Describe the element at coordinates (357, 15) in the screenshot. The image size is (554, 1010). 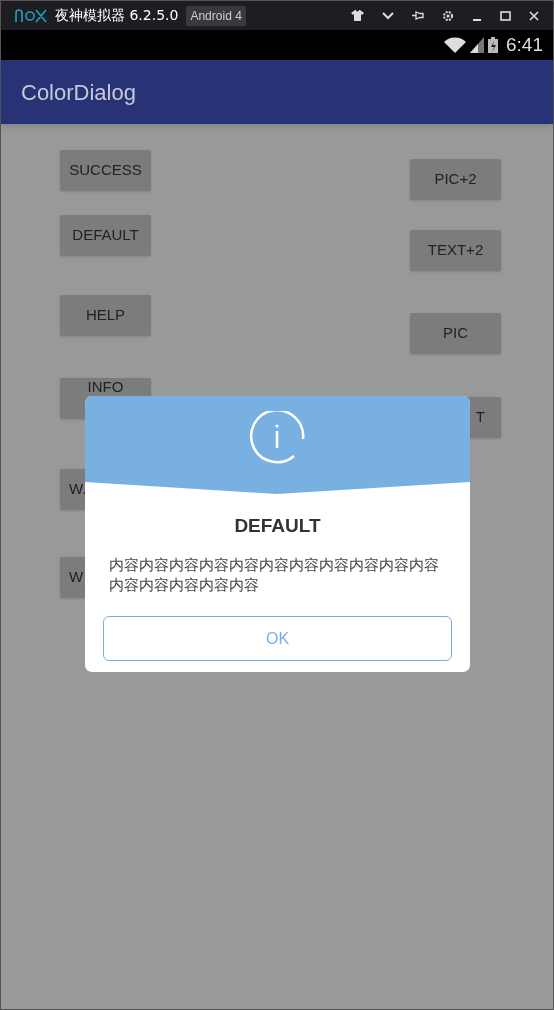
I see `shirt-icon` at that location.